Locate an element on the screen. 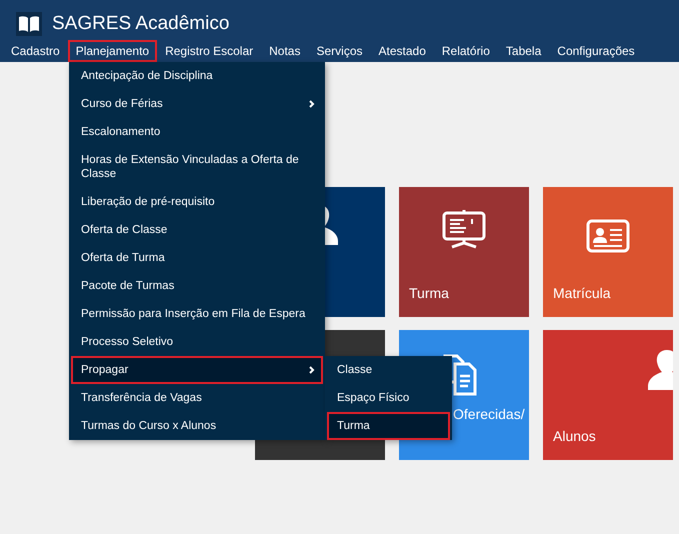 The width and height of the screenshot is (679, 534). nav-menu-item: Notas is located at coordinates (284, 51).